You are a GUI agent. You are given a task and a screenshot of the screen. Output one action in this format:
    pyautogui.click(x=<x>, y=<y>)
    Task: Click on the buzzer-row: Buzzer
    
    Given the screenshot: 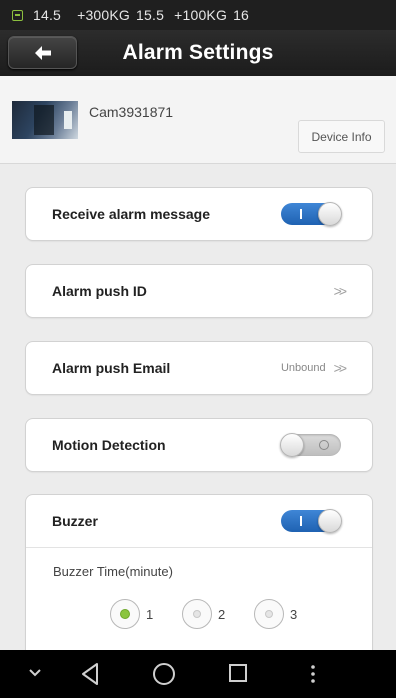 What is the action you would take?
    pyautogui.click(x=199, y=521)
    